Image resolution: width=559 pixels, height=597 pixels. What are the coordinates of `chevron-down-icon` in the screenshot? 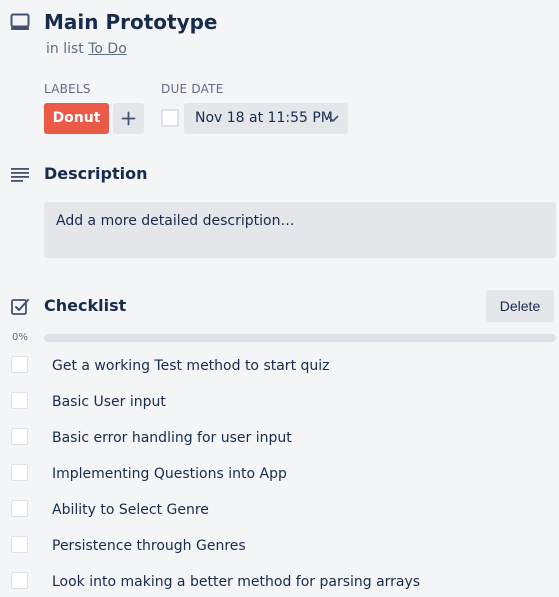 It's located at (333, 118).